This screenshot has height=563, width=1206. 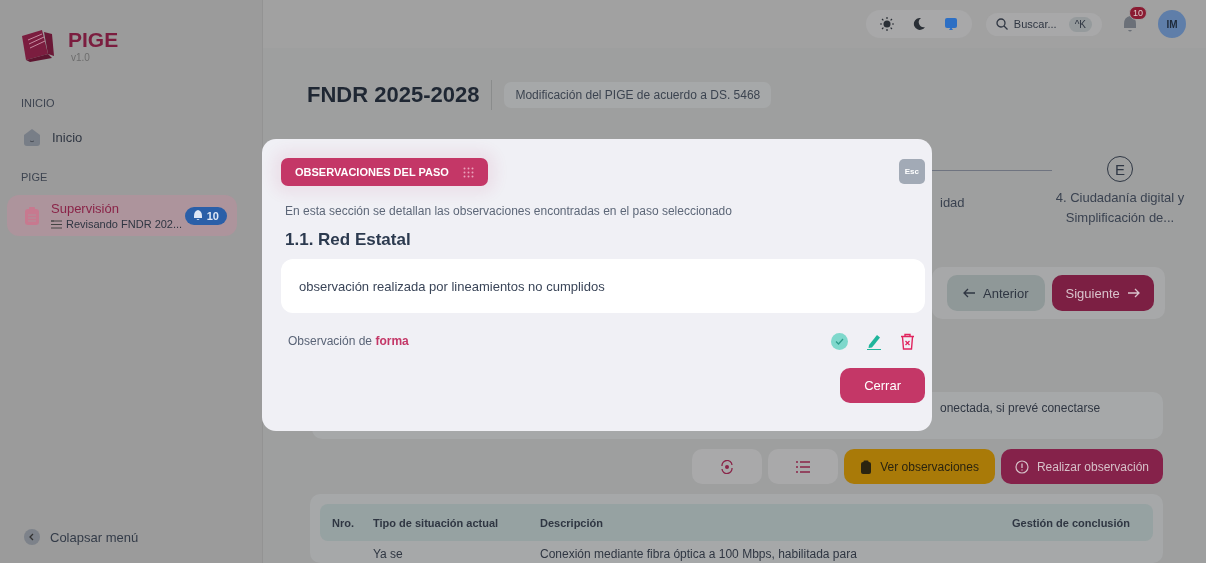 What do you see at coordinates (68, 137) in the screenshot?
I see `item-label: Inicio` at bounding box center [68, 137].